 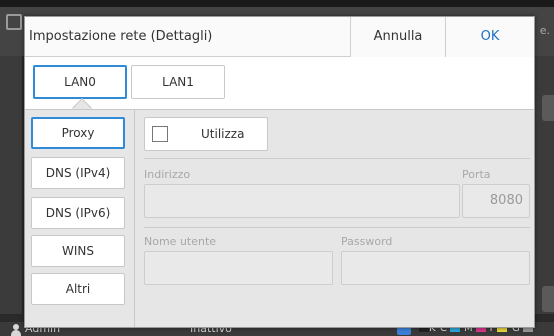 I want to click on password-label: Password, so click(x=367, y=241).